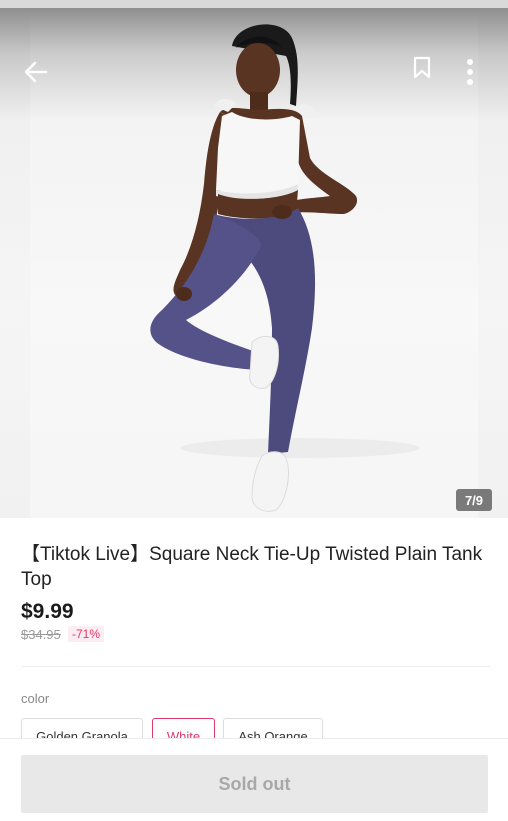 The height and width of the screenshot is (821, 508). I want to click on more-vertical-icon, so click(470, 72).